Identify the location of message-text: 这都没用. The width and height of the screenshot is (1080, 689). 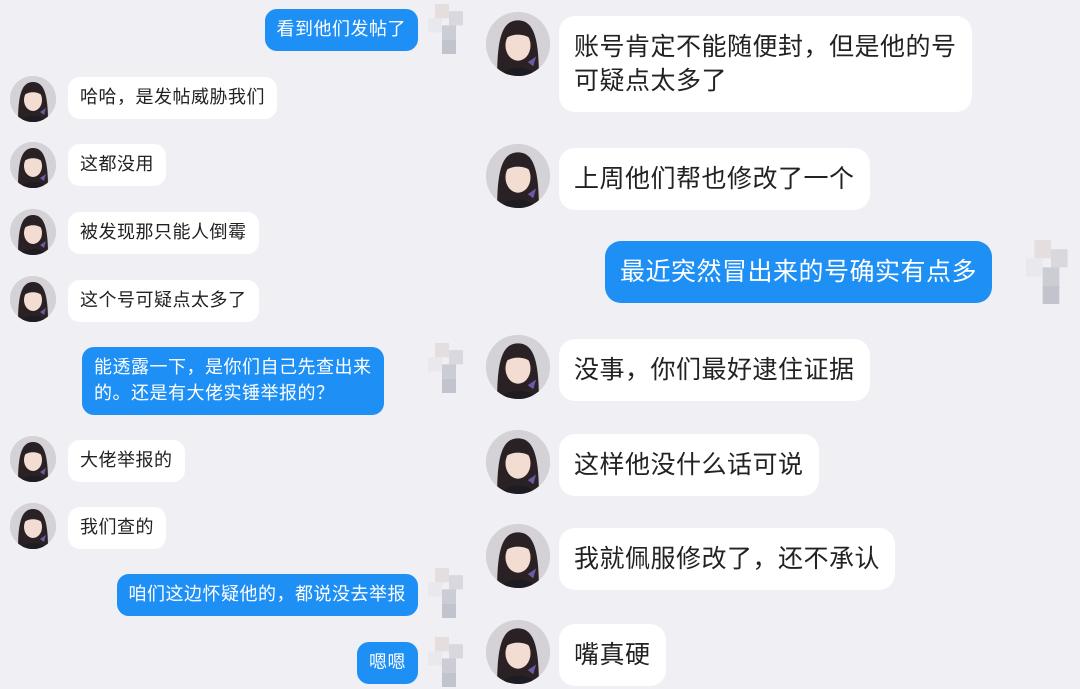
(117, 164).